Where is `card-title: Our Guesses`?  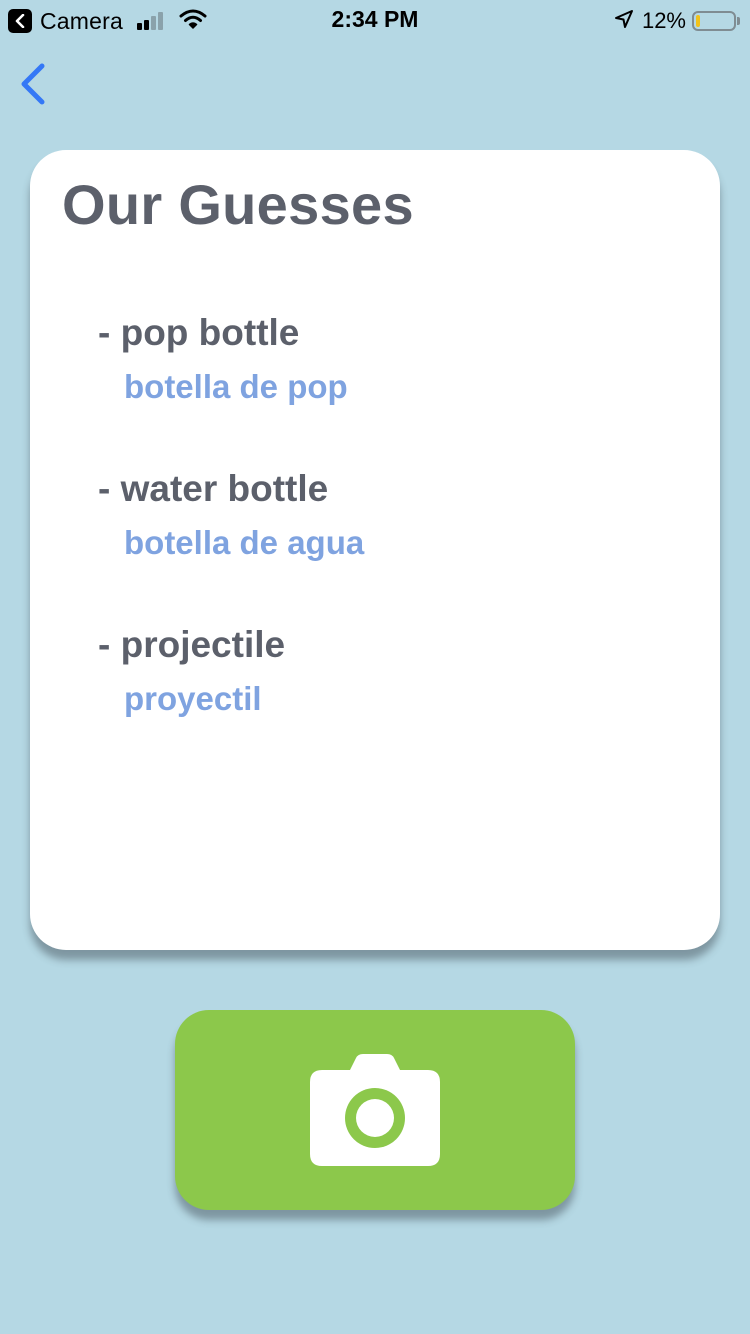
card-title: Our Guesses is located at coordinates (238, 204).